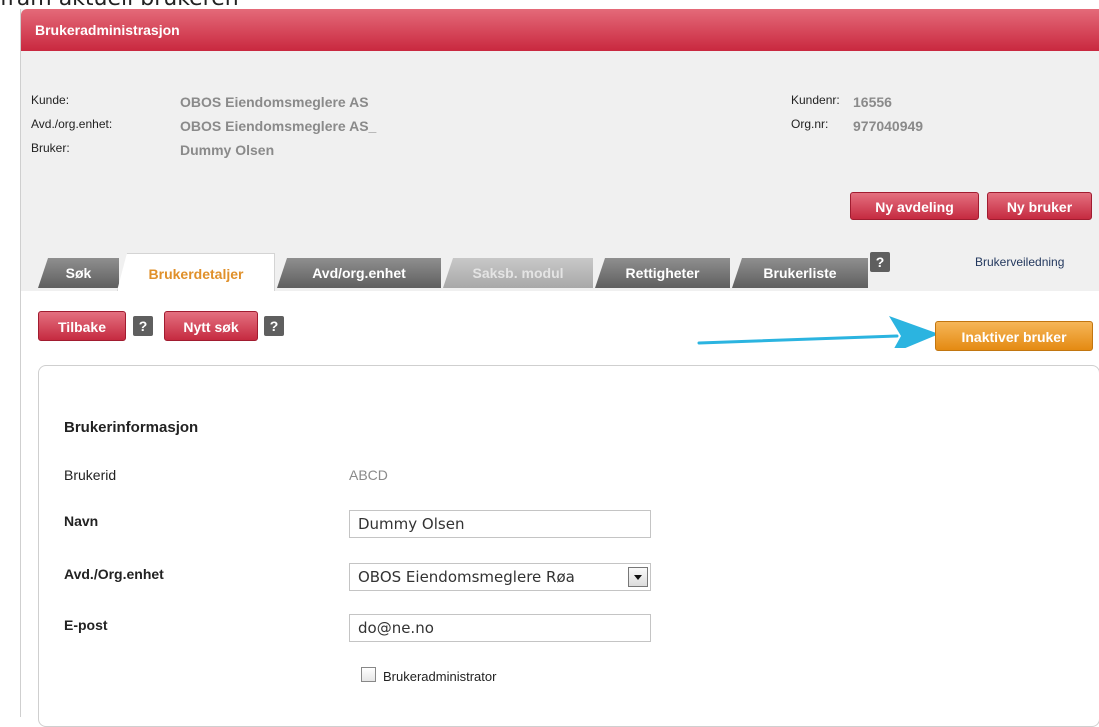 This screenshot has height=727, width=1099. What do you see at coordinates (227, 150) in the screenshot?
I see `bruker-value: Dummy Olsen` at bounding box center [227, 150].